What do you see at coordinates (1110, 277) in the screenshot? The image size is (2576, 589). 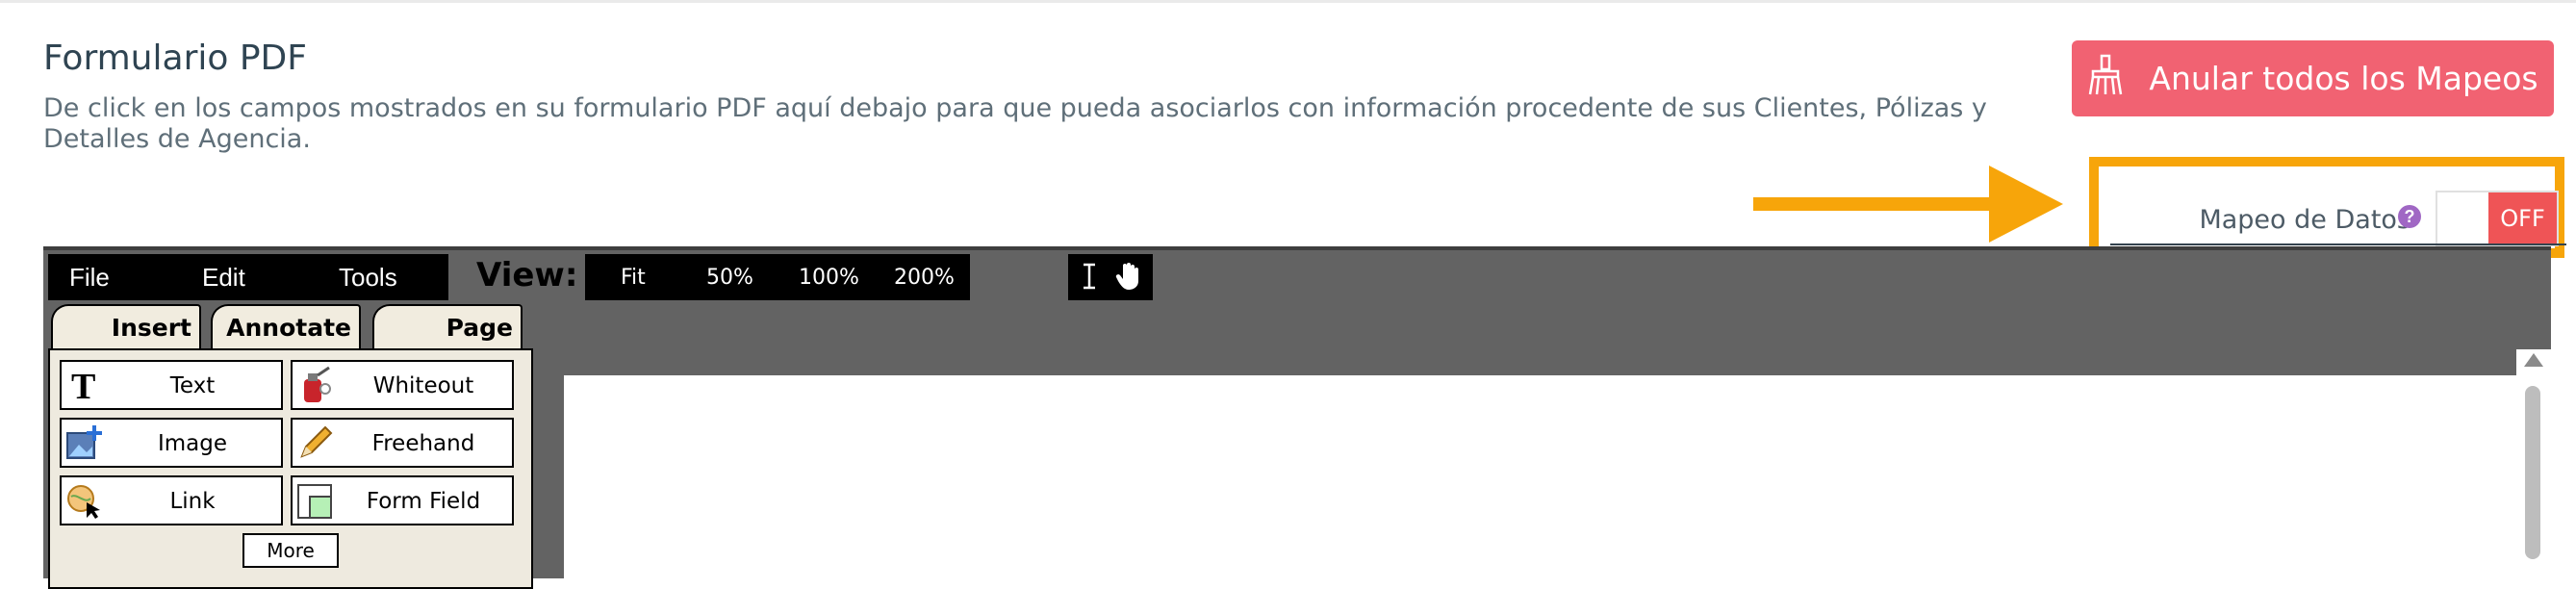 I see `mode-bar` at bounding box center [1110, 277].